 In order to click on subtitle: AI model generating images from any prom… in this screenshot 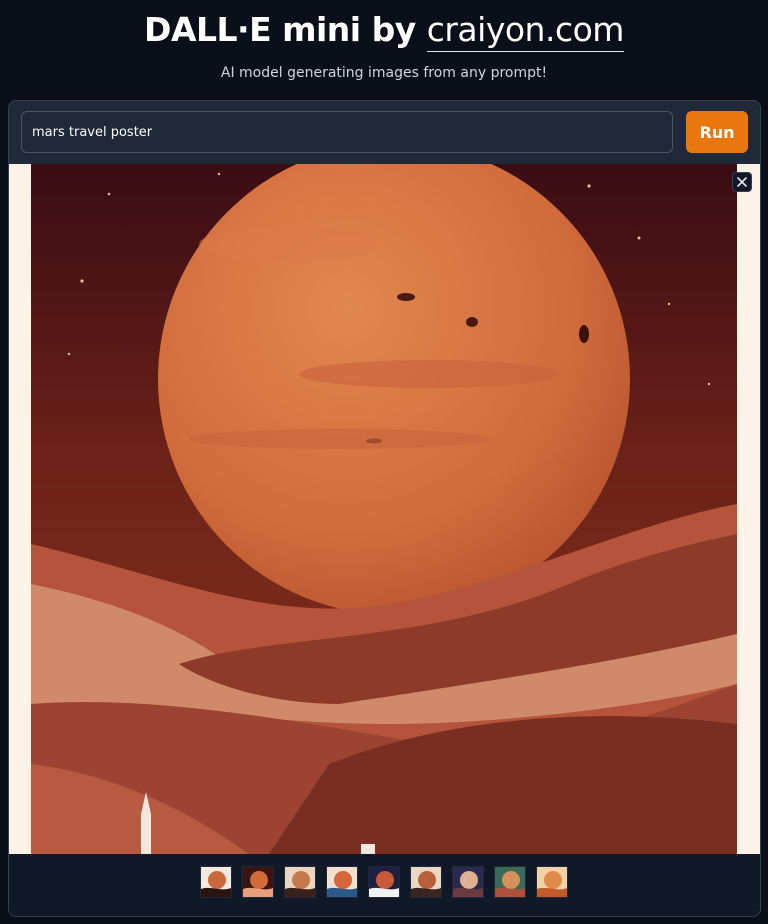, I will do `click(384, 73)`.